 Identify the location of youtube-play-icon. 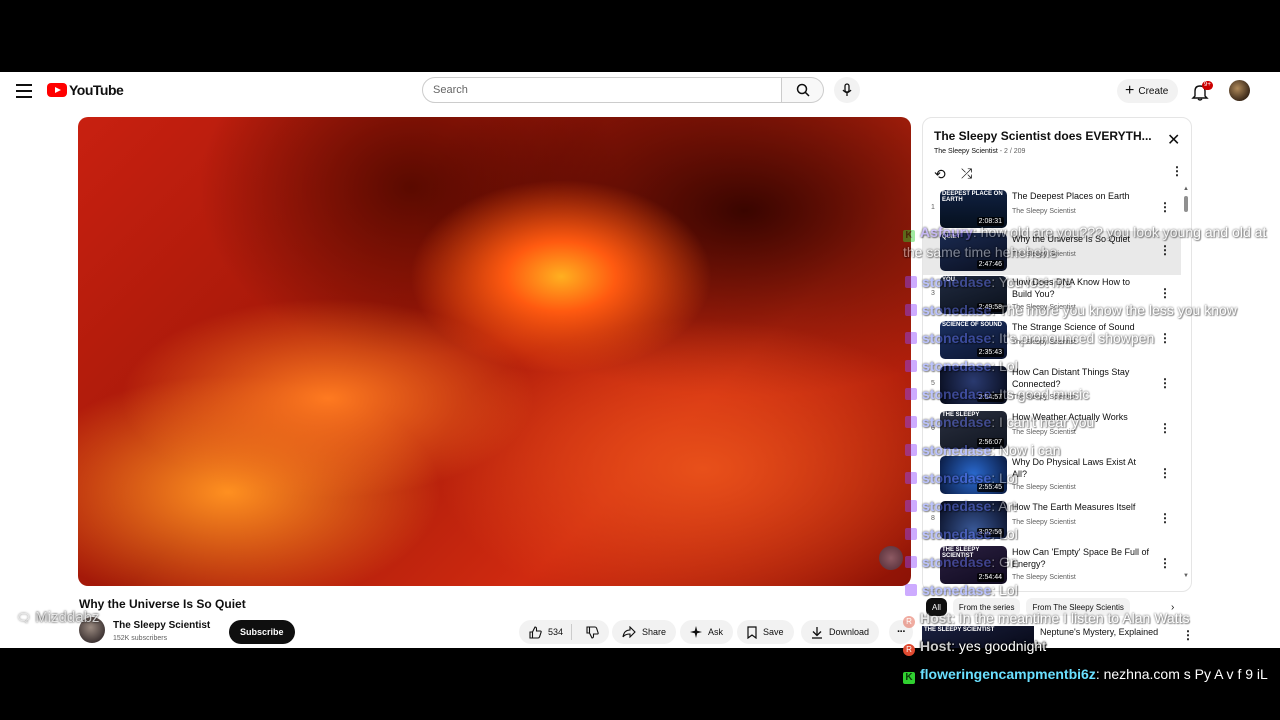
(57, 90).